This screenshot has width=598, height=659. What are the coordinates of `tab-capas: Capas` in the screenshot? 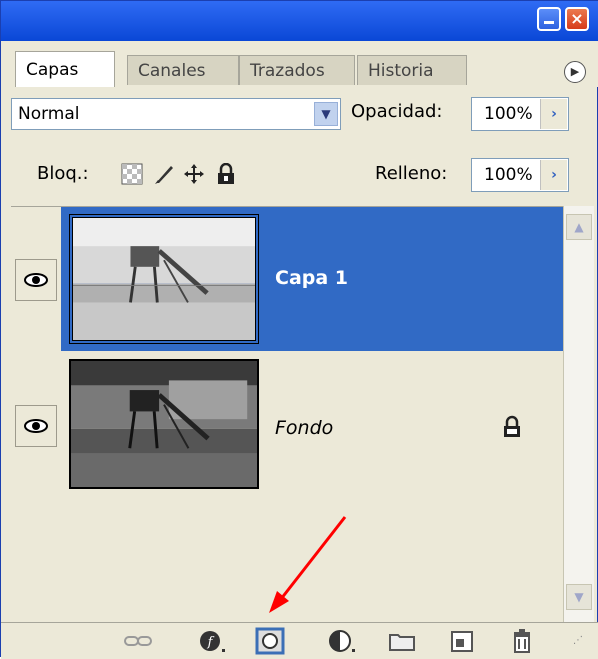 It's located at (65, 69).